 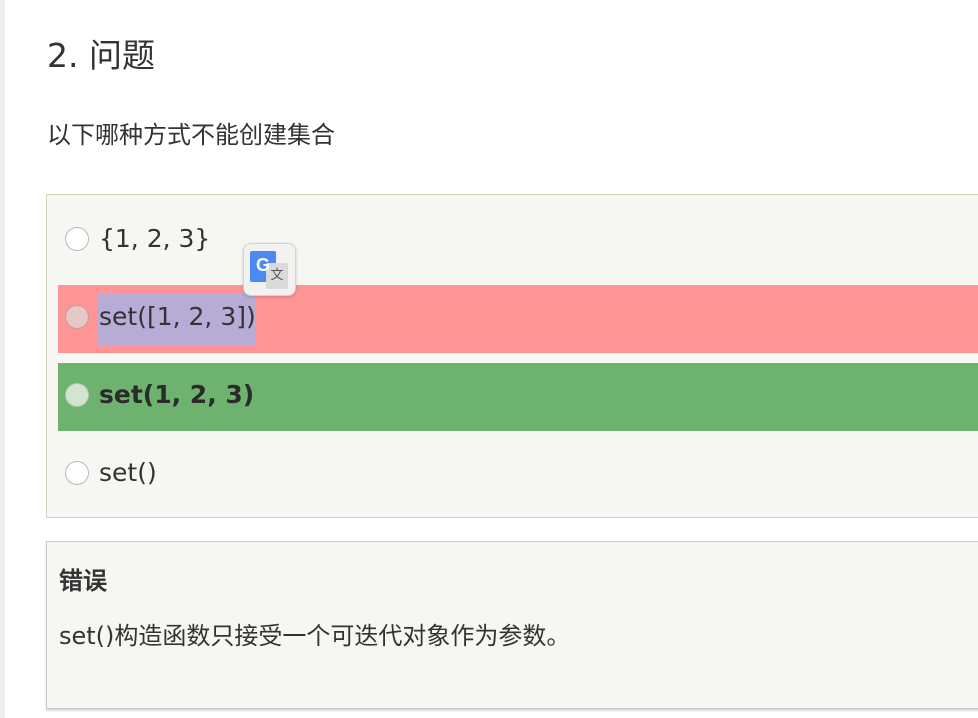 I want to click on feedback-text: set()构造函数只接受一个可迭代对象作为参数。, so click(x=315, y=636).